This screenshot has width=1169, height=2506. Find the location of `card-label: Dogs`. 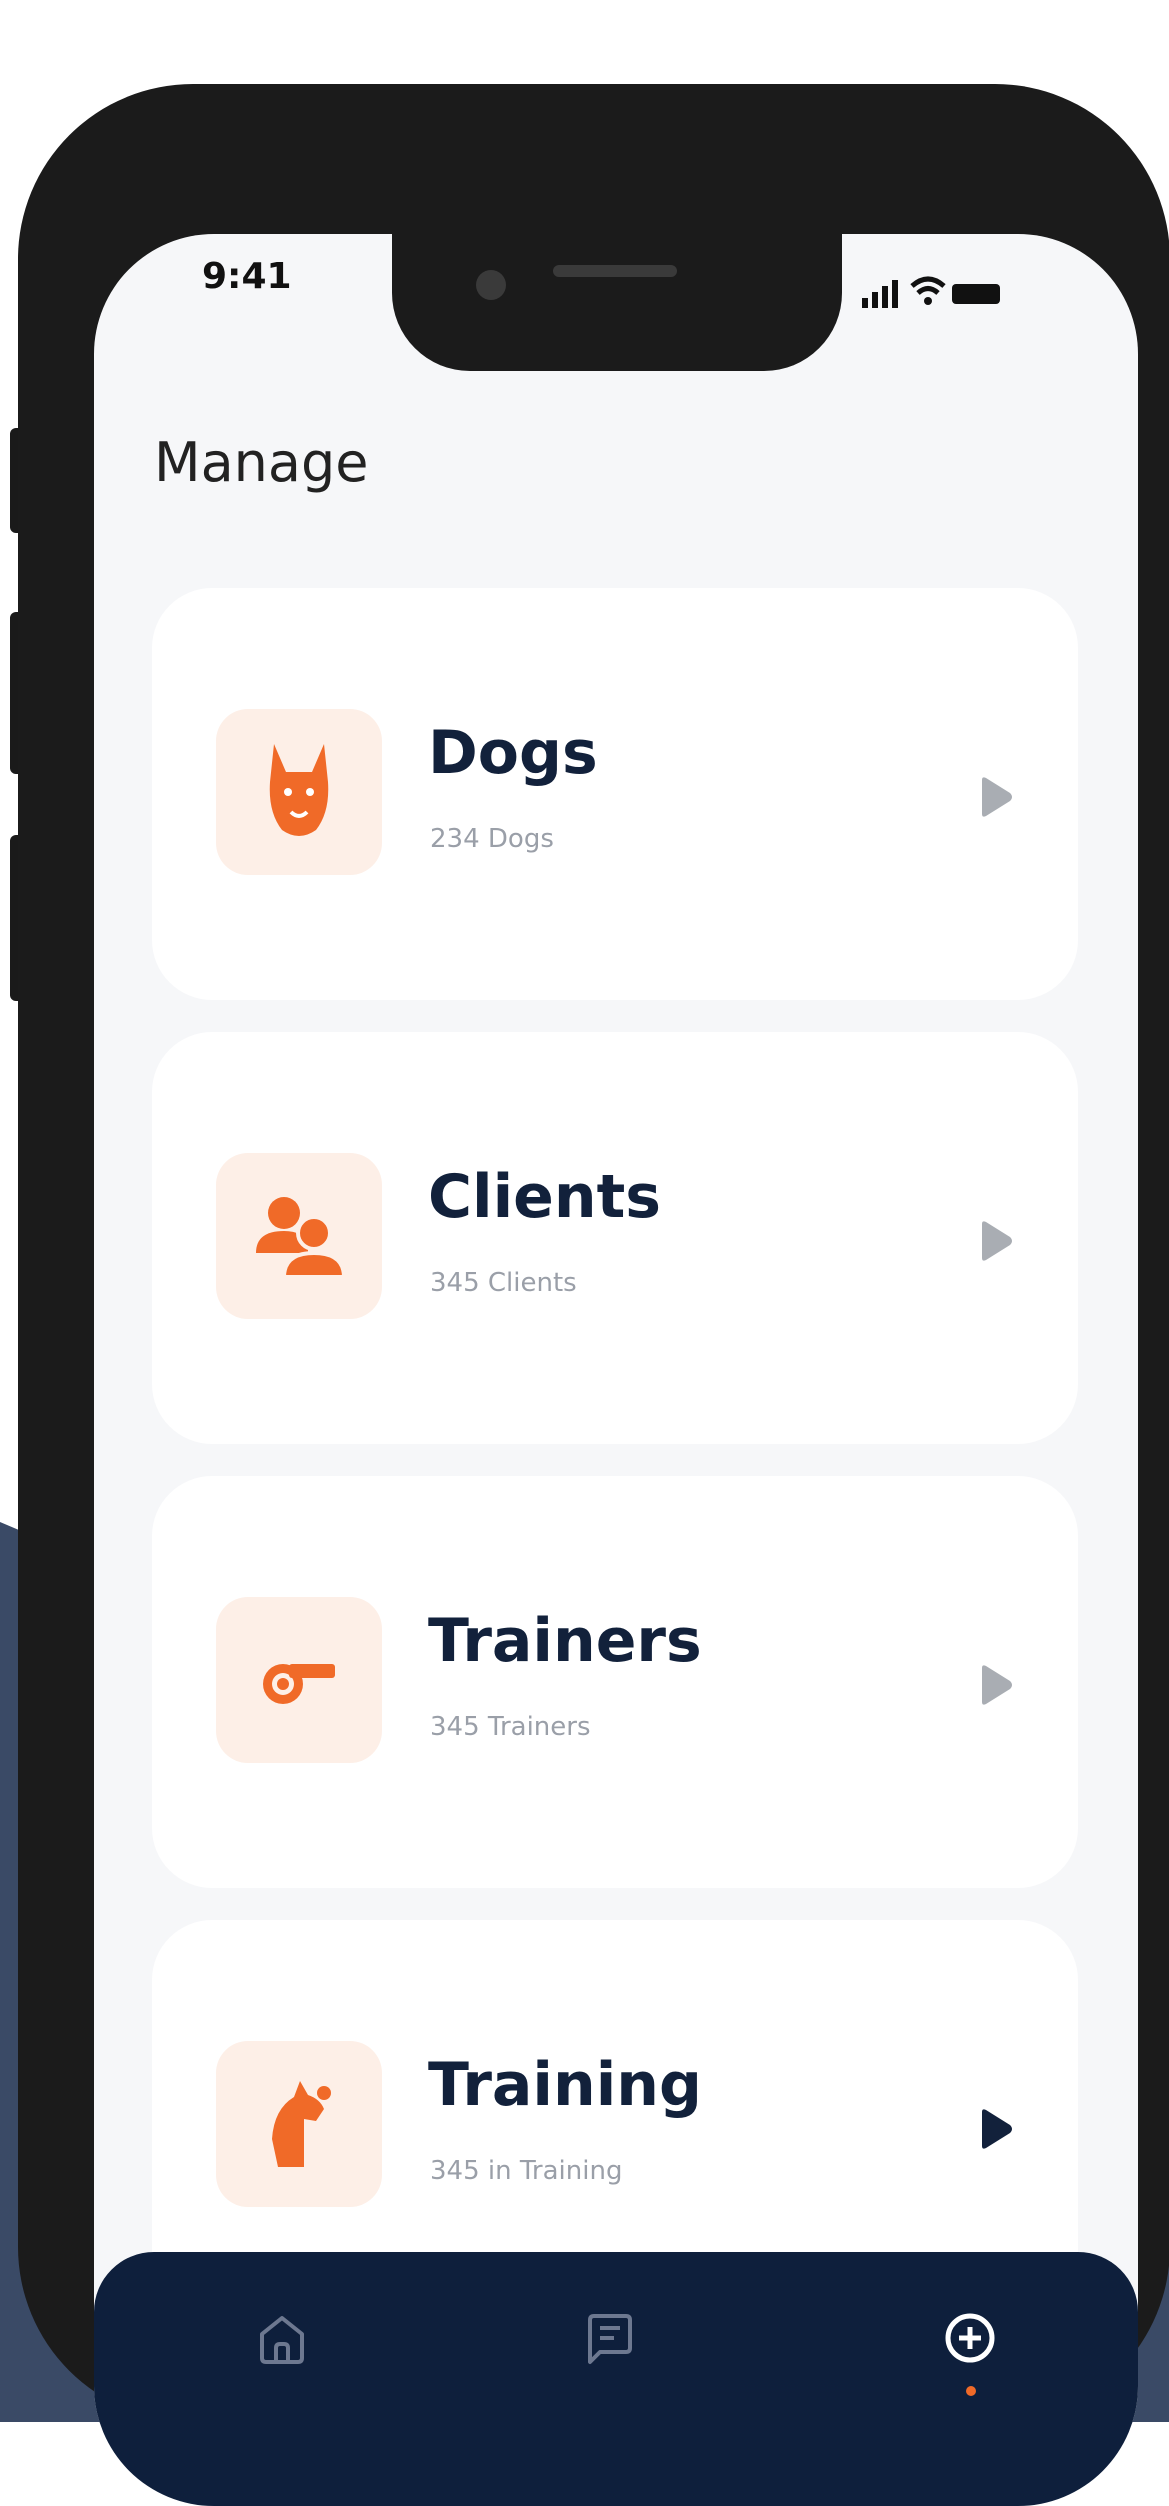

card-label: Dogs is located at coordinates (513, 753).